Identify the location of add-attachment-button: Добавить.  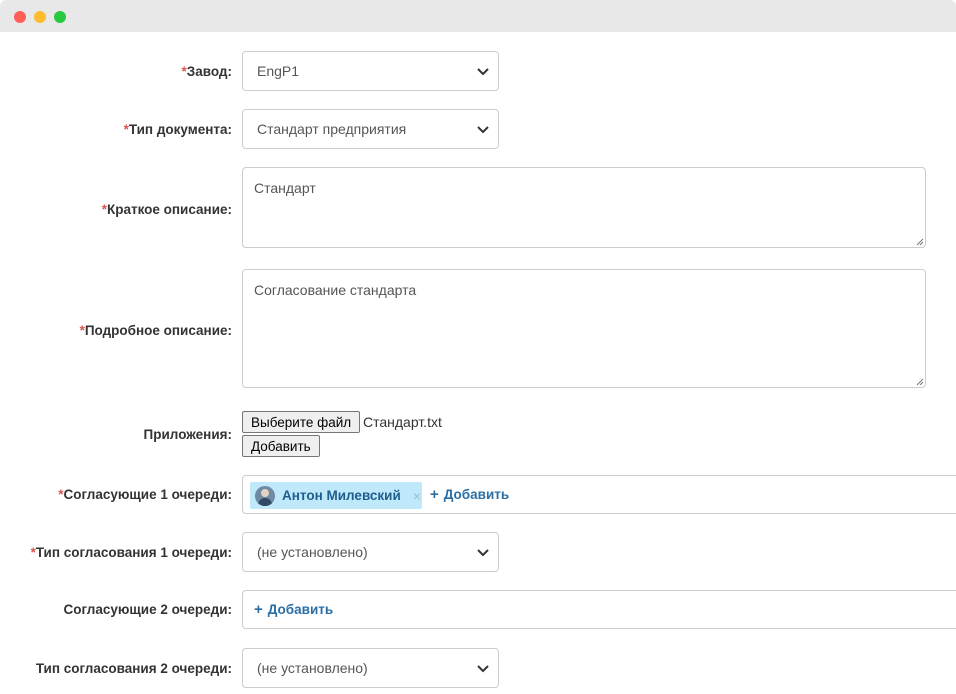
(281, 446).